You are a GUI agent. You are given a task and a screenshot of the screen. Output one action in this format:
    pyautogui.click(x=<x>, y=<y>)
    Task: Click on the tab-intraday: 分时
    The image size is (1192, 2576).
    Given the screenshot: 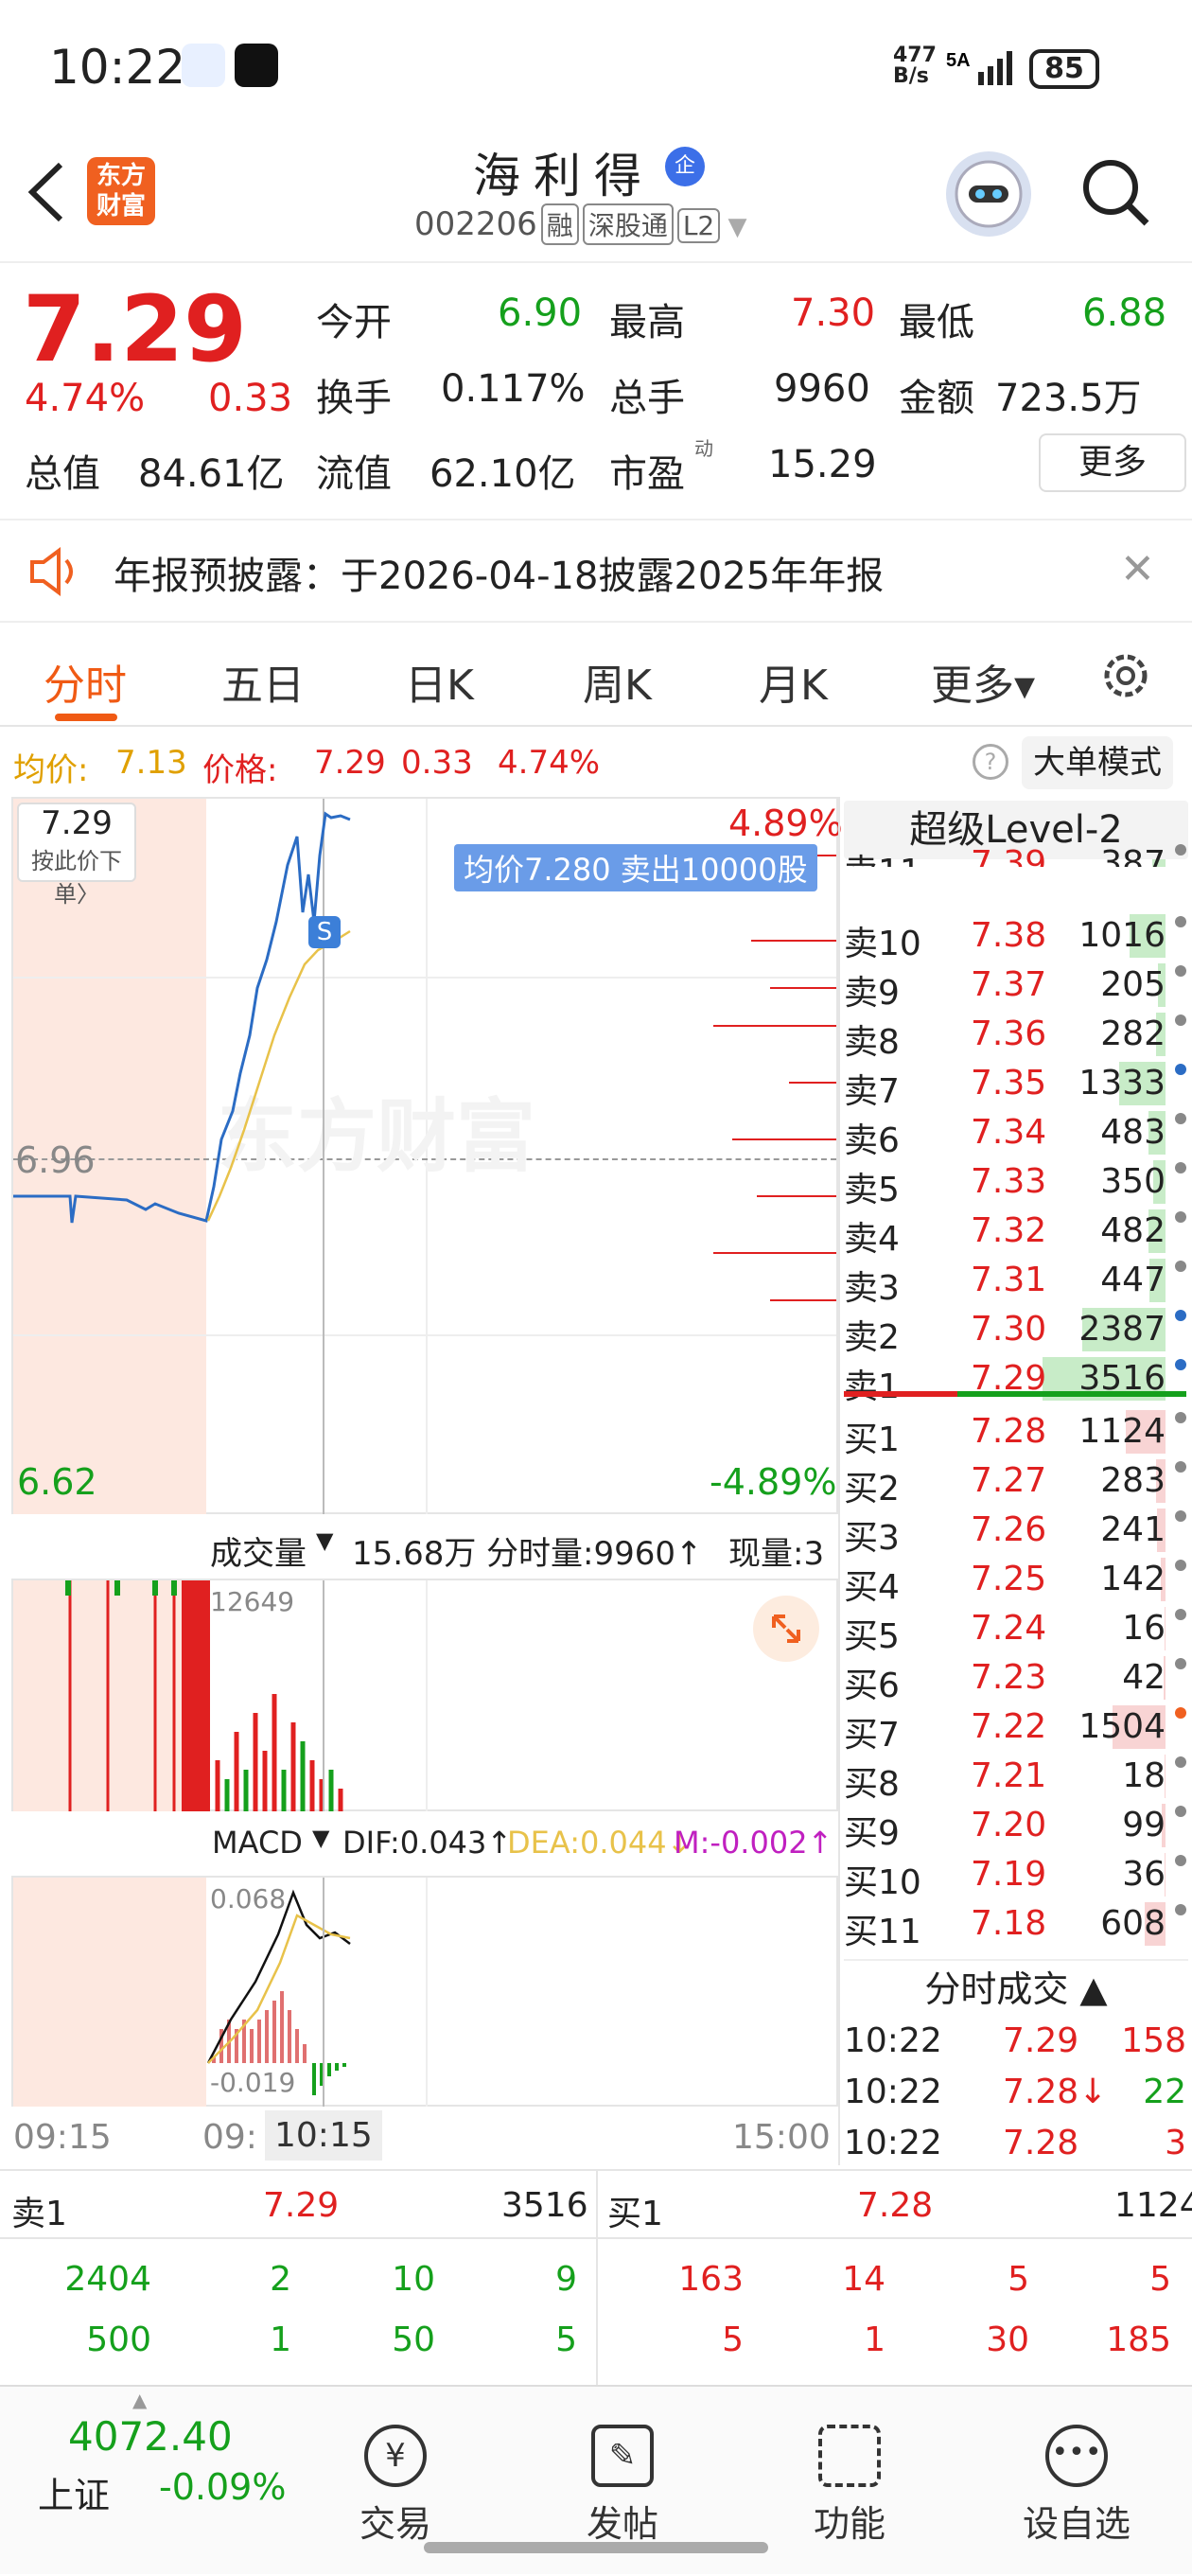 What is the action you would take?
    pyautogui.click(x=85, y=681)
    